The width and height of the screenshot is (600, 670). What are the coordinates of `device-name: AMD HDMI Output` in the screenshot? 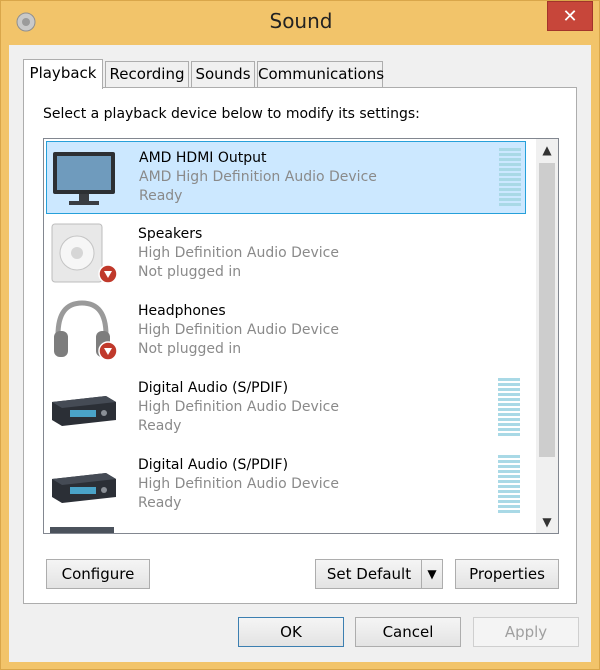 It's located at (203, 158).